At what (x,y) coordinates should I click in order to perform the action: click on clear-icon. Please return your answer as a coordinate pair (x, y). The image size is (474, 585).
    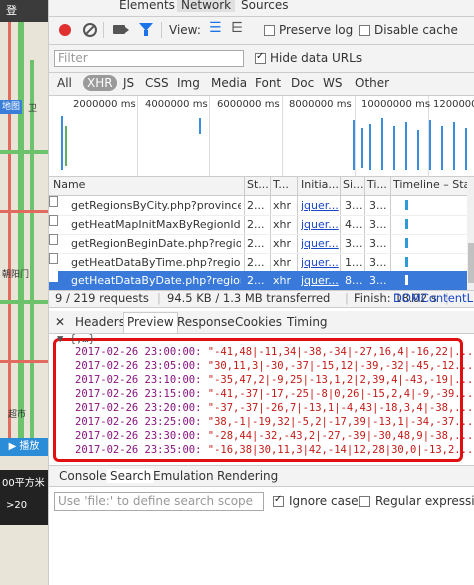
    Looking at the image, I should click on (90, 30).